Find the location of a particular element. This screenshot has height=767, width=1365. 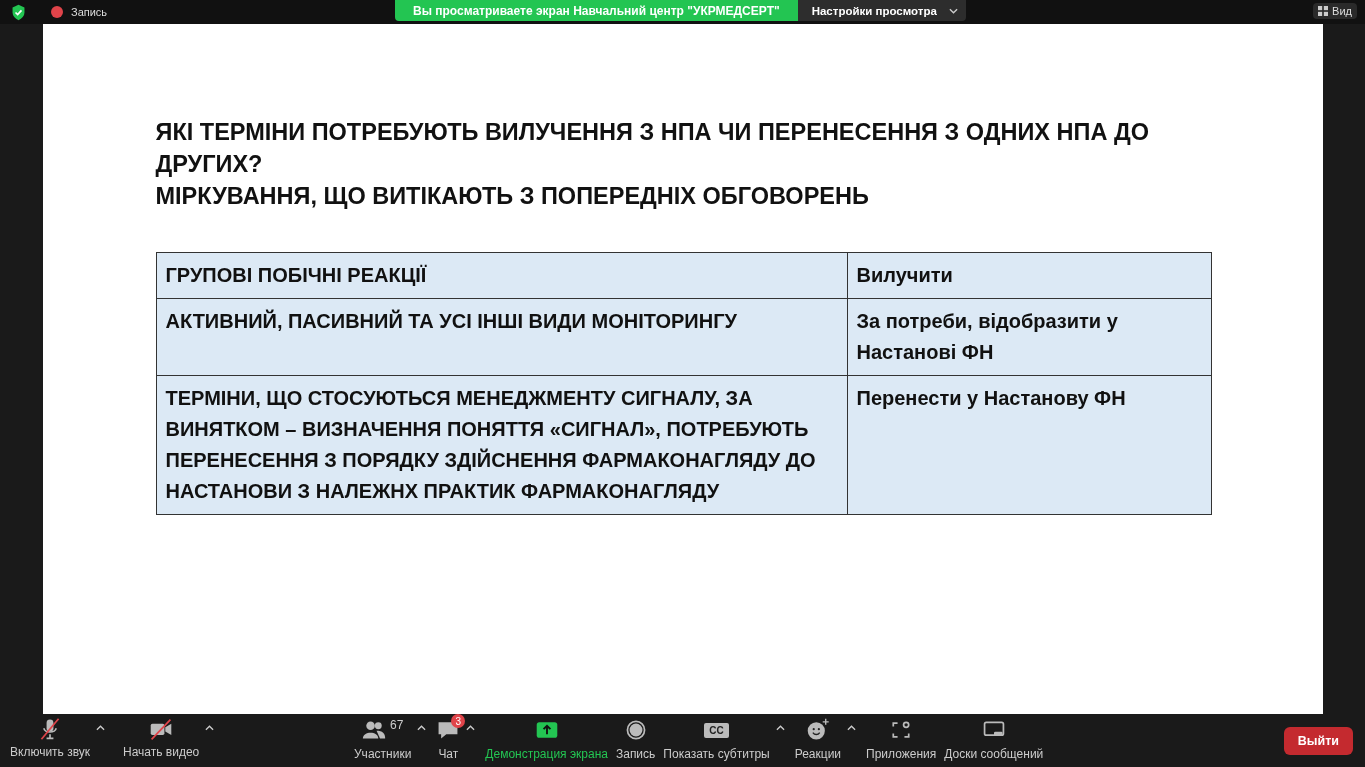

slide-title: МІРКУВАННЯ, ЩО ВИТІКАЮТЬ З ПОПЕРЕДНІХ ОБГОВОРЕНЬ is located at coordinates (512, 196).